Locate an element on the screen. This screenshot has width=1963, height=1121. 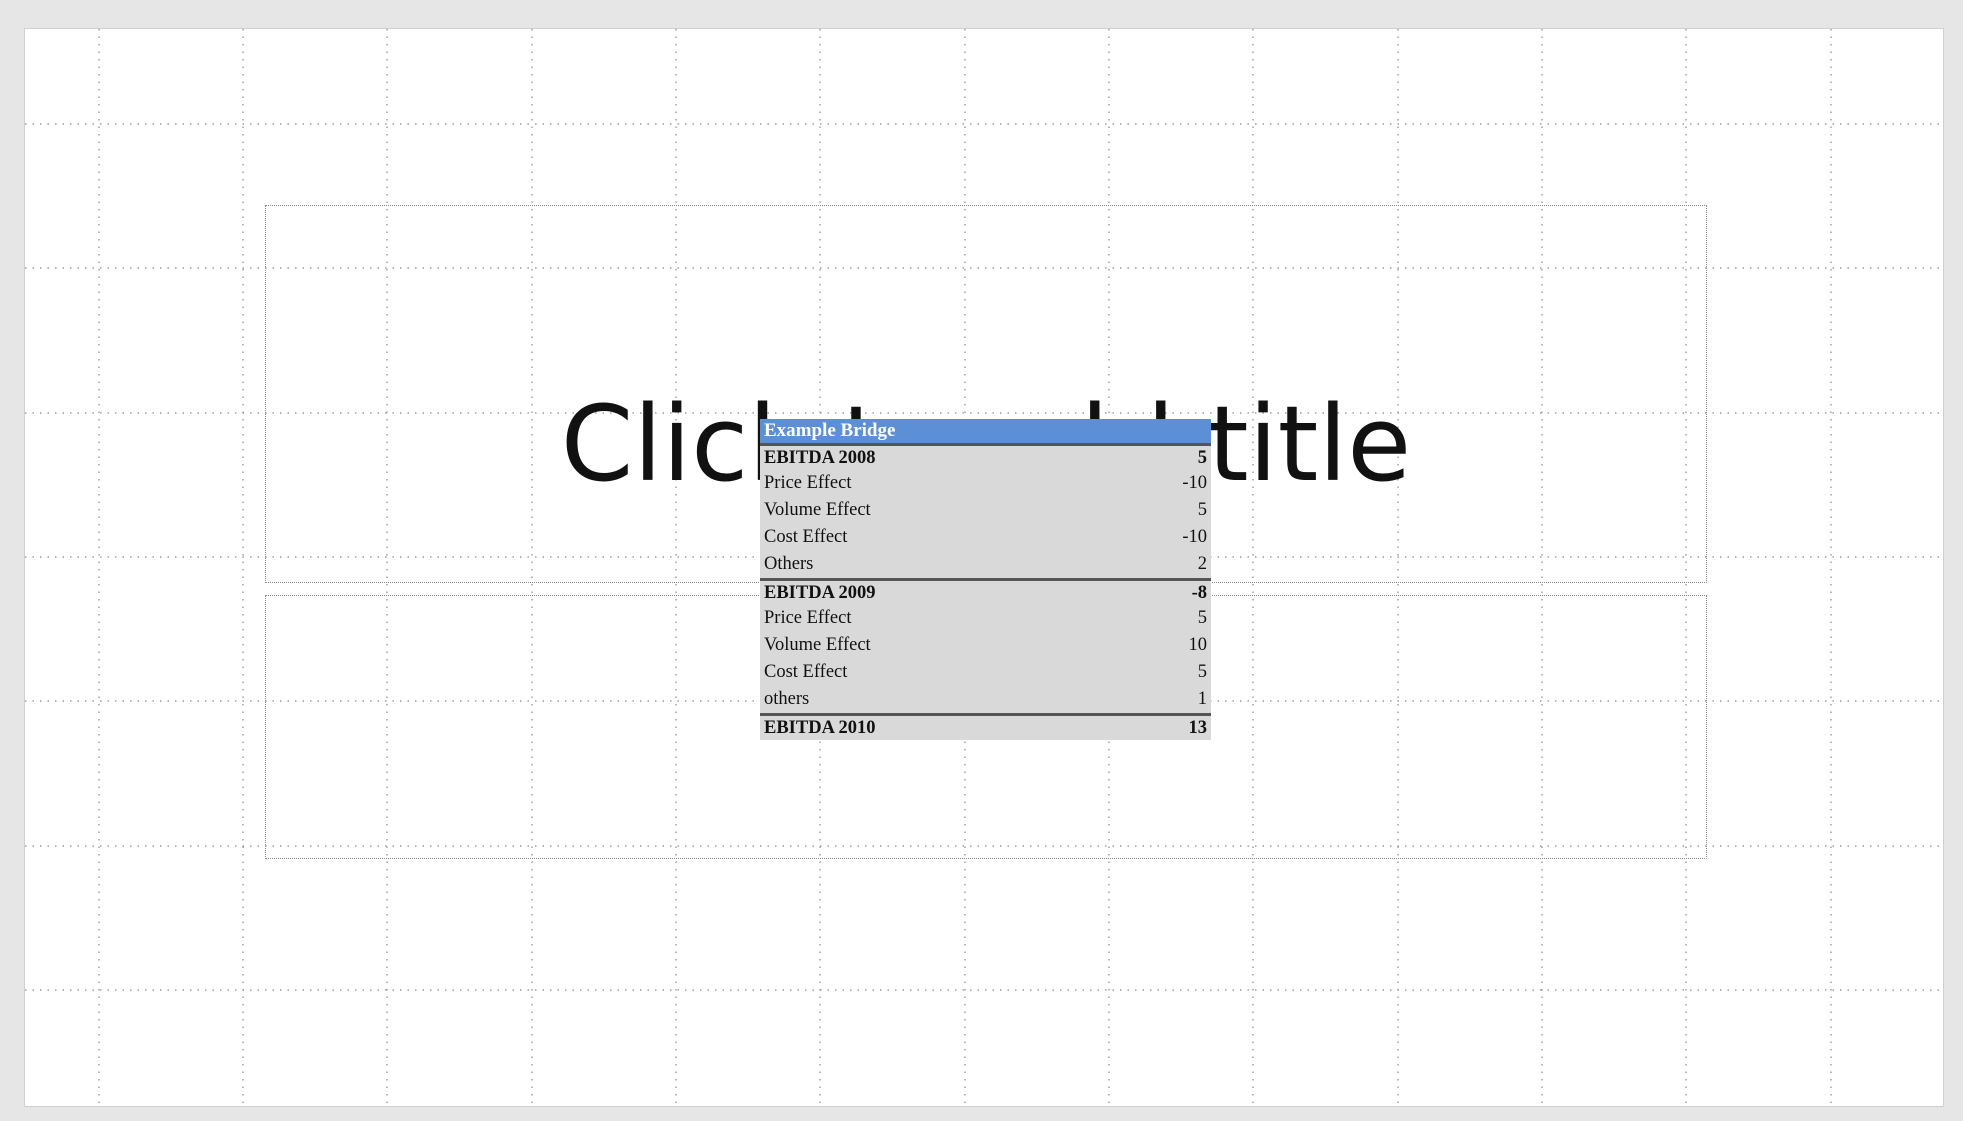
bridge-effect-row: Cost Effect 5 is located at coordinates (985, 672).